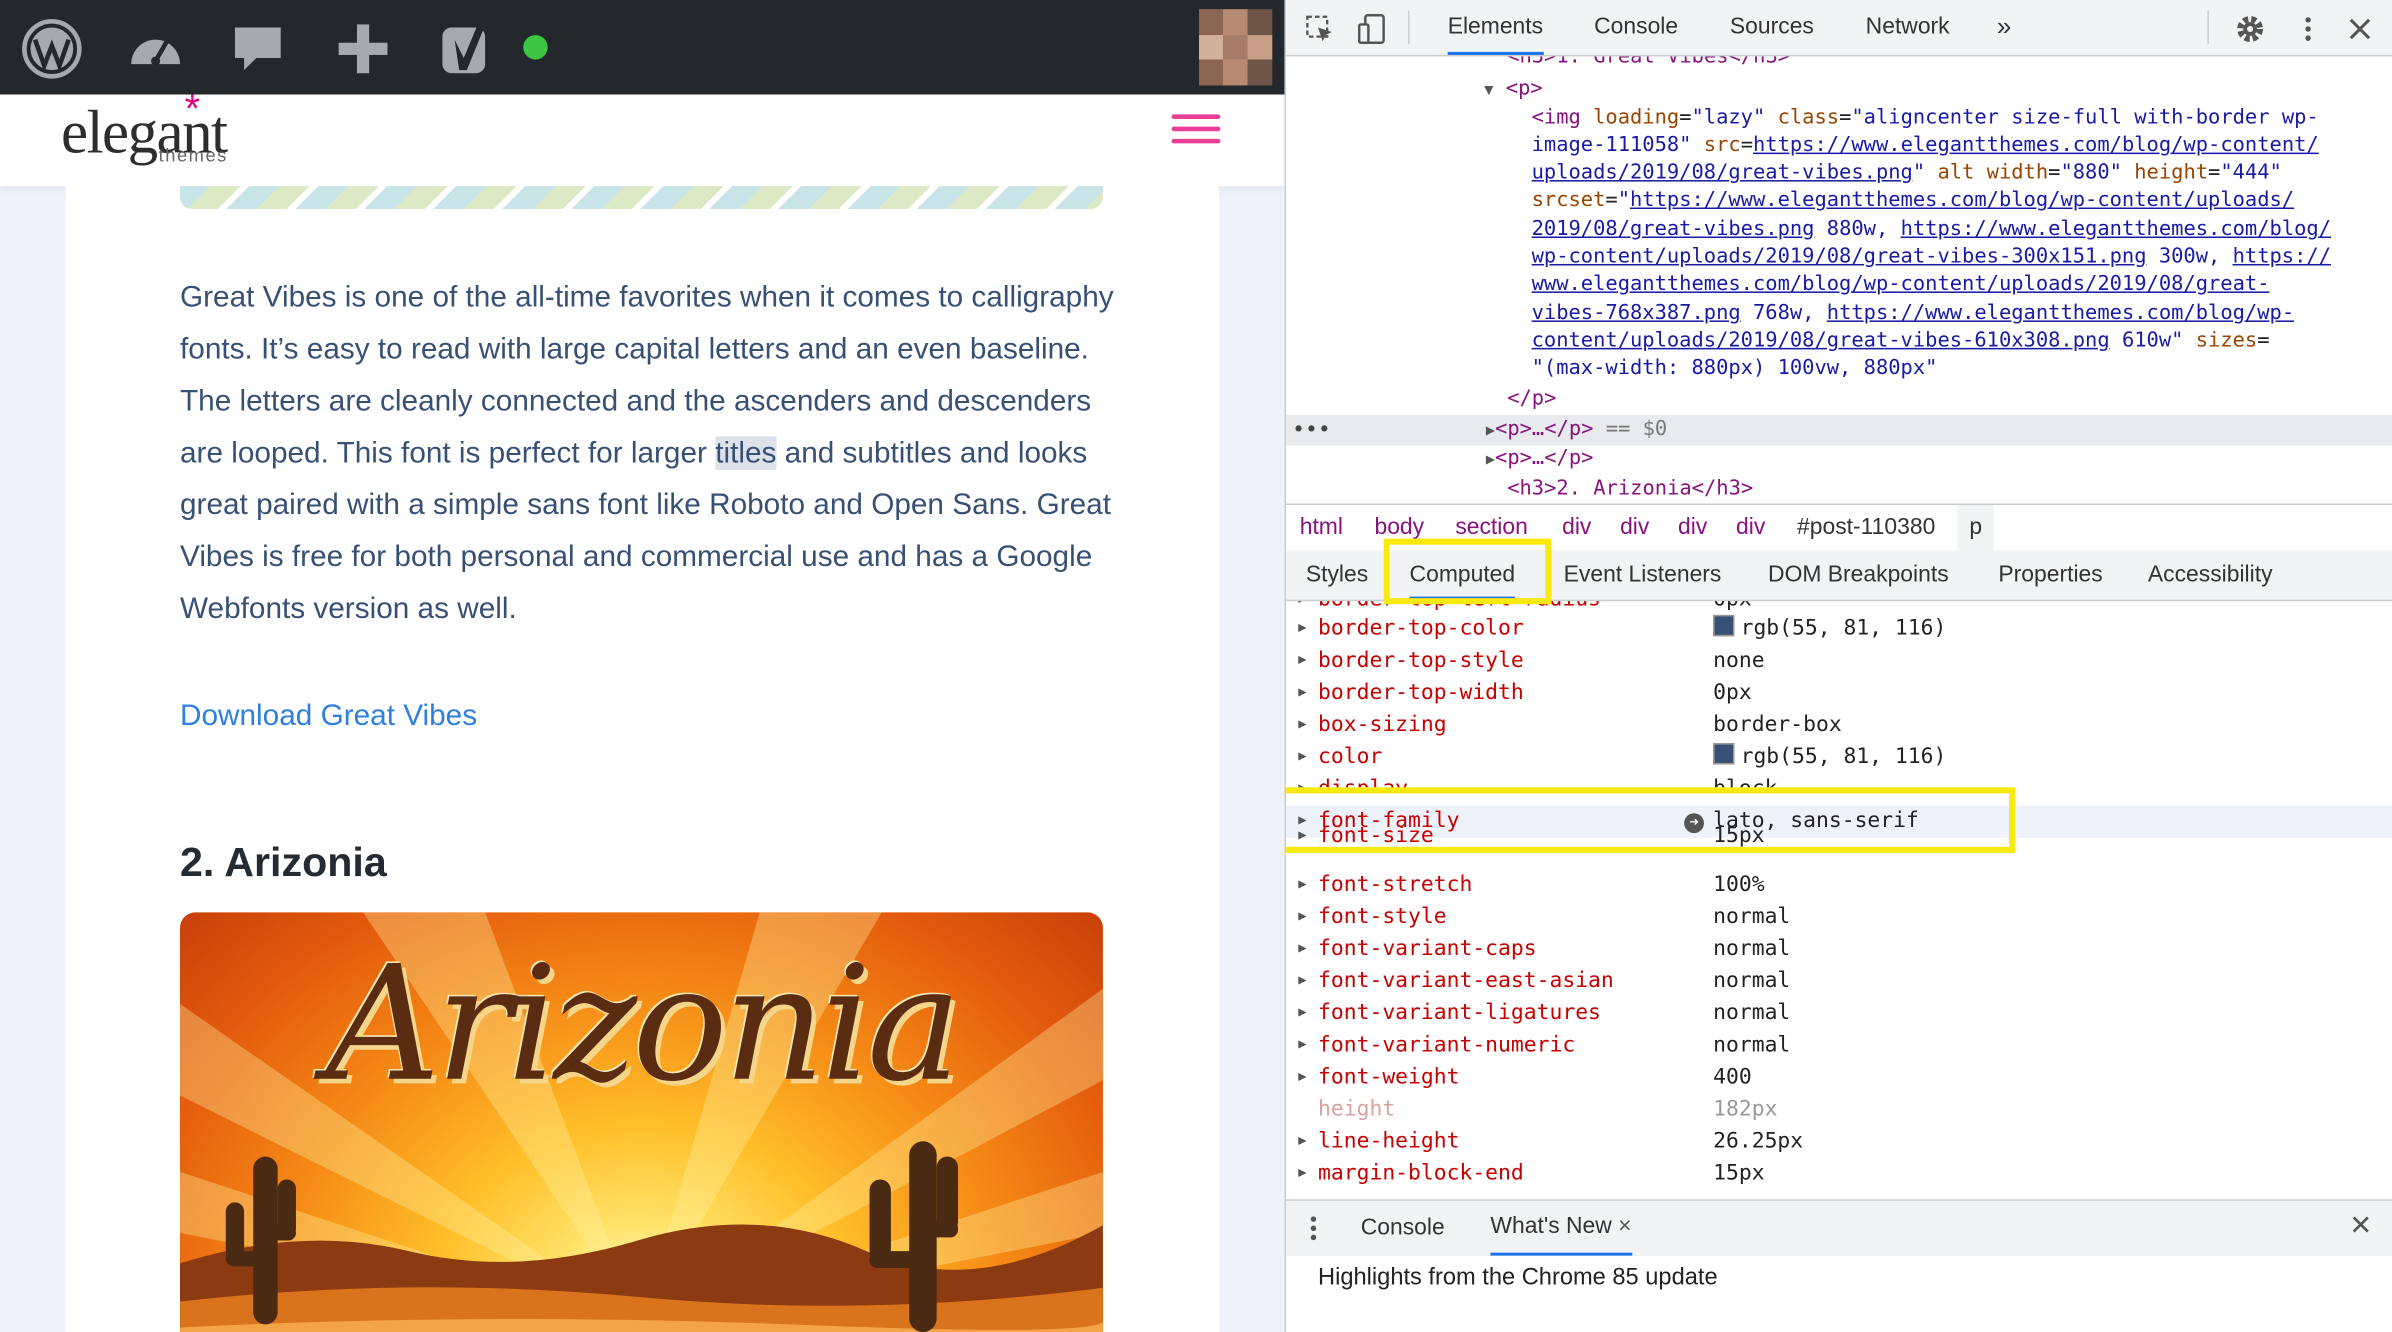  I want to click on yoast-seo-icon, so click(466, 48).